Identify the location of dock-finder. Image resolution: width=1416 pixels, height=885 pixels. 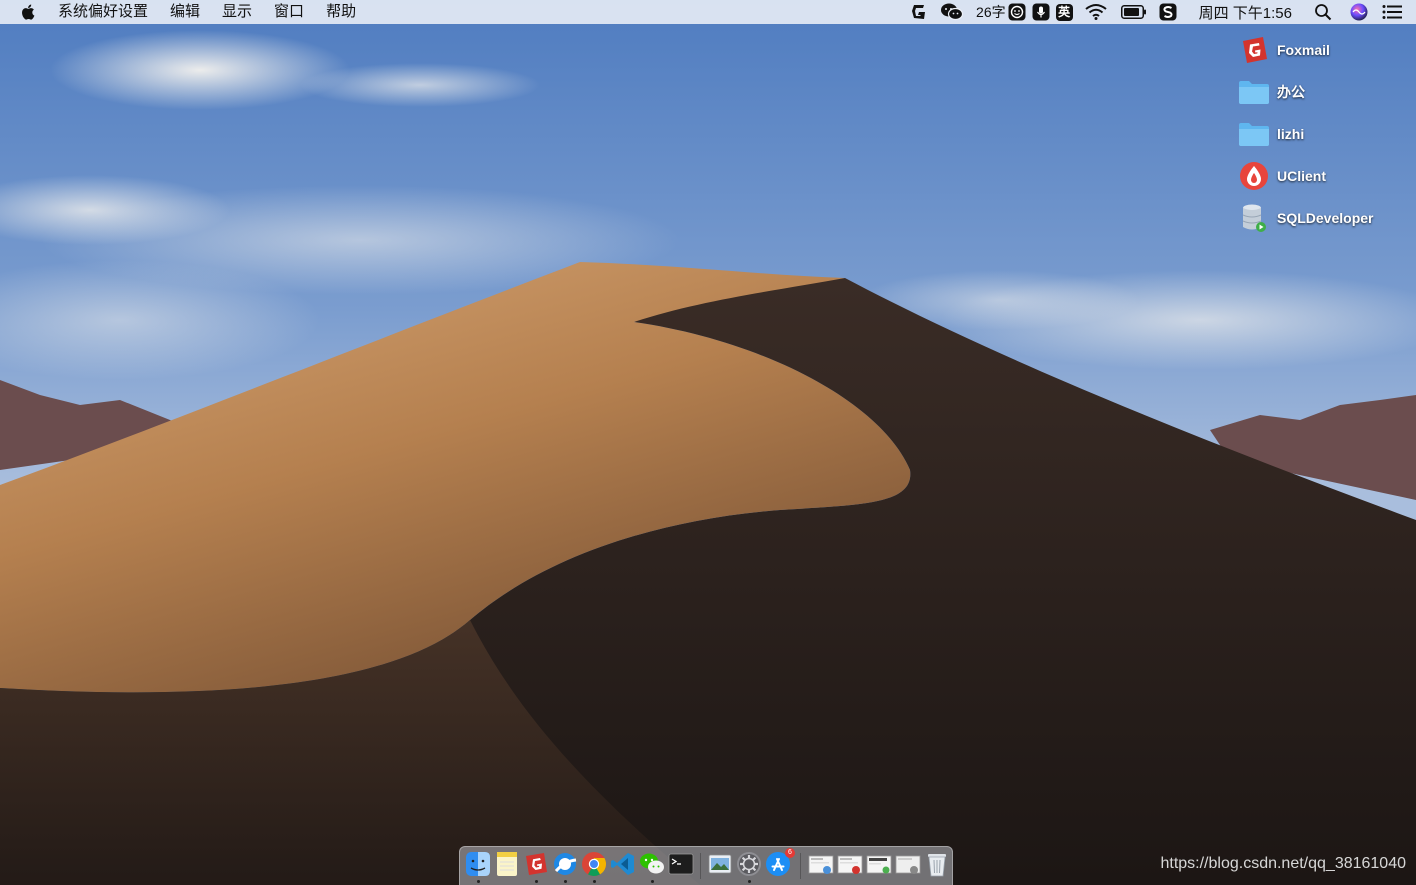
(478, 864).